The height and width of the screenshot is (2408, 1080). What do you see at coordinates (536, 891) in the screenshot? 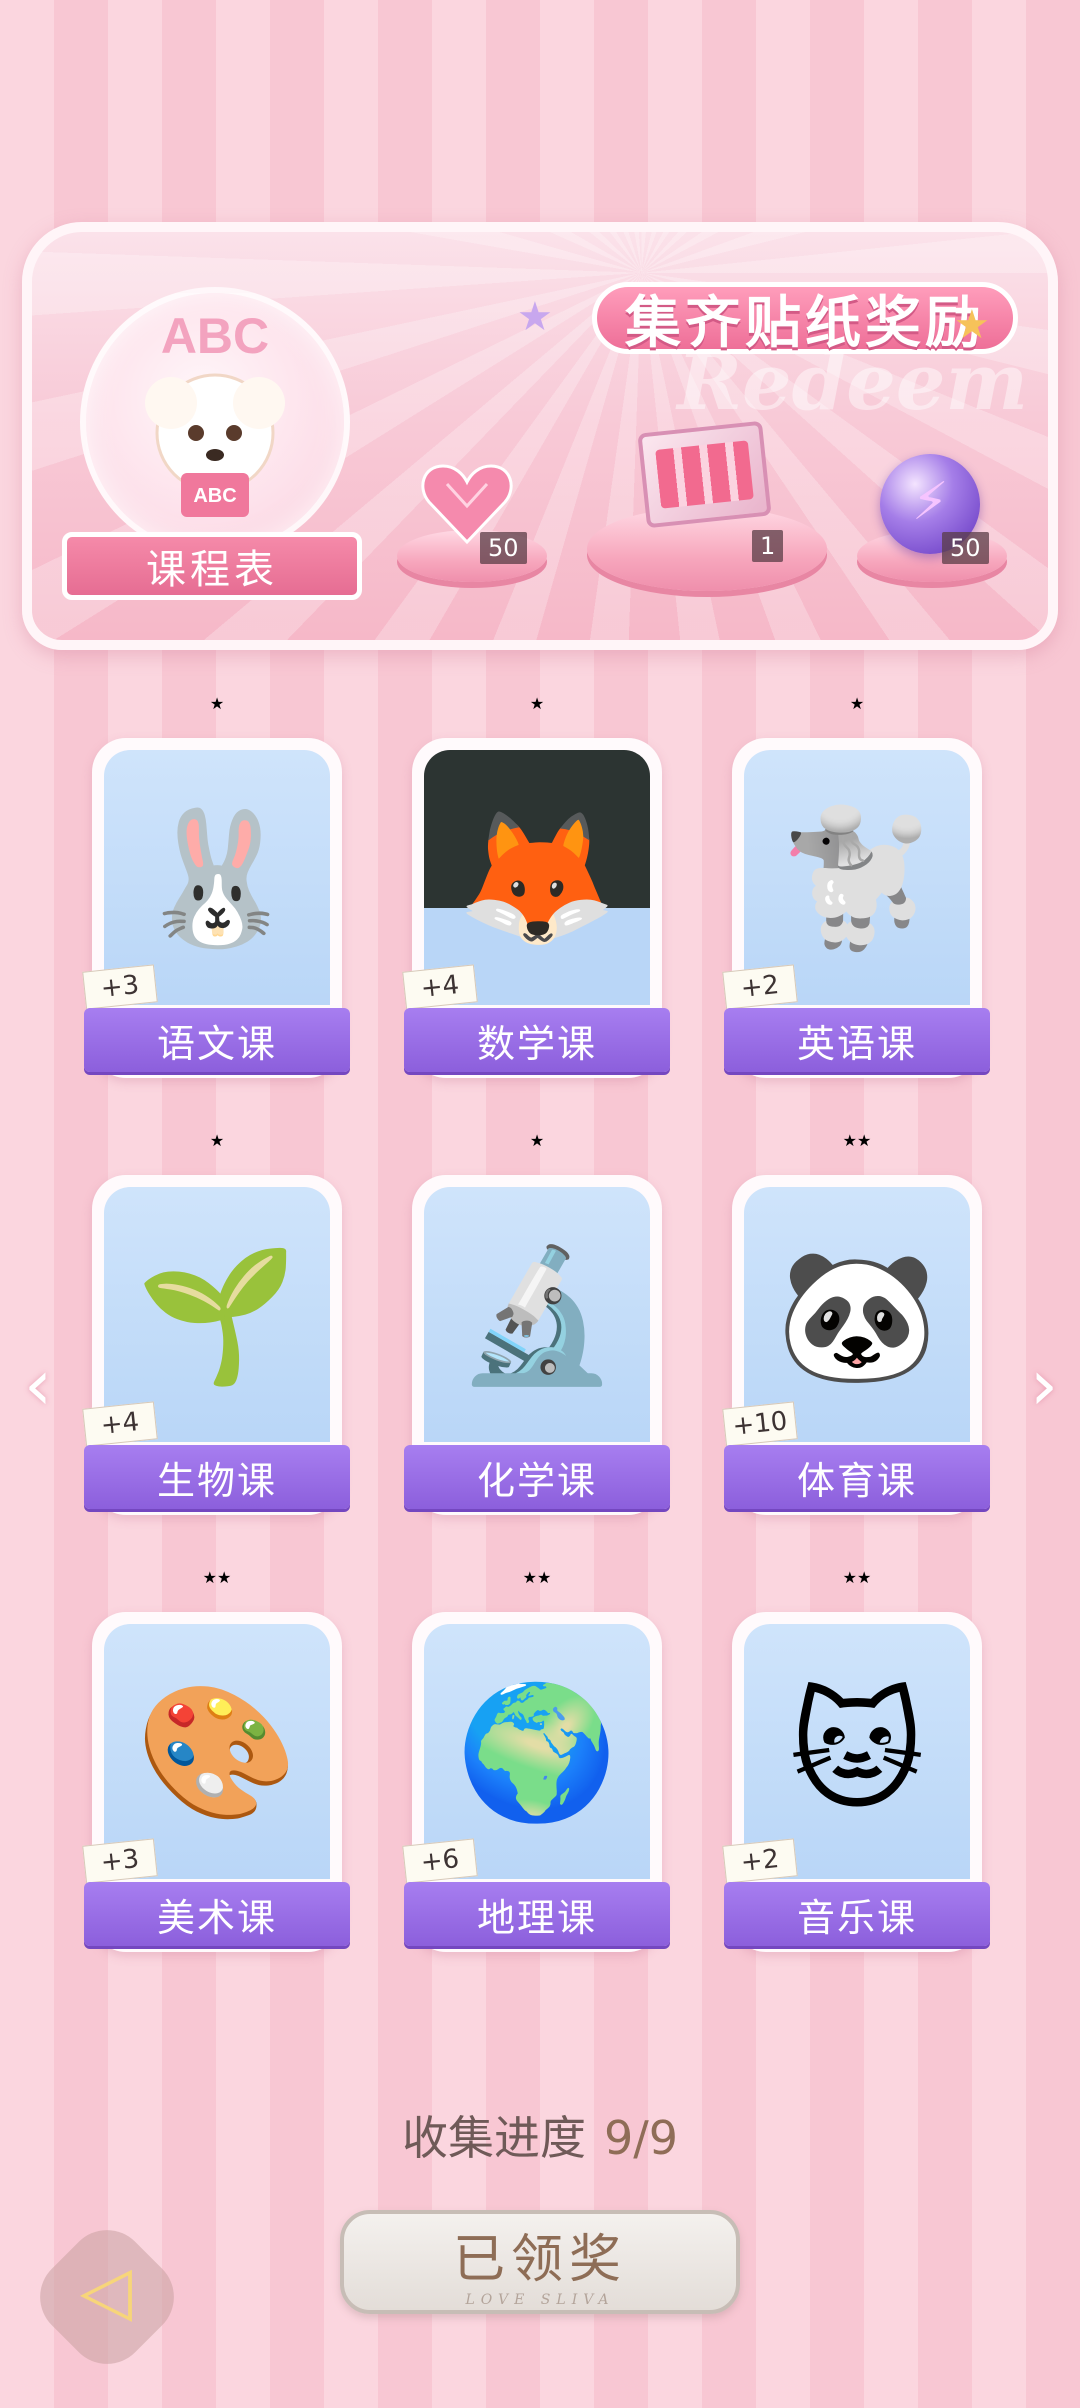
I see `course-card-math: ★ 🦊 +4 数学课` at bounding box center [536, 891].